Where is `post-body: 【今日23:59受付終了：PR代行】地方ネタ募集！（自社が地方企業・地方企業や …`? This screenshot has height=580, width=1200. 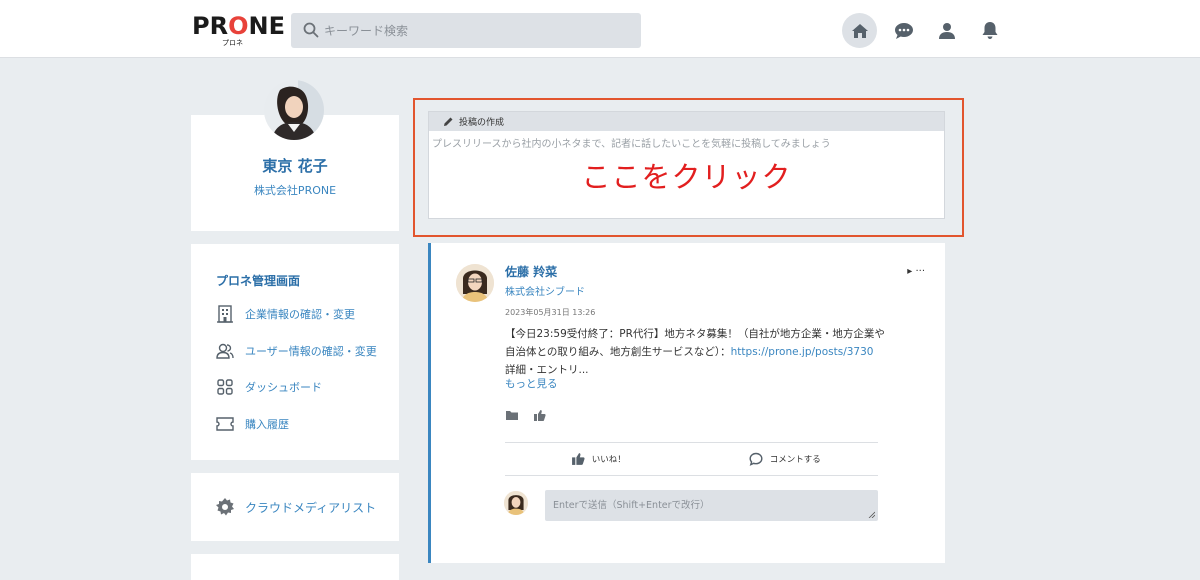
post-body: 【今日23:59受付終了：PR代行】地方ネタ募集！（自社が地方企業・地方企業や … is located at coordinates (695, 352).